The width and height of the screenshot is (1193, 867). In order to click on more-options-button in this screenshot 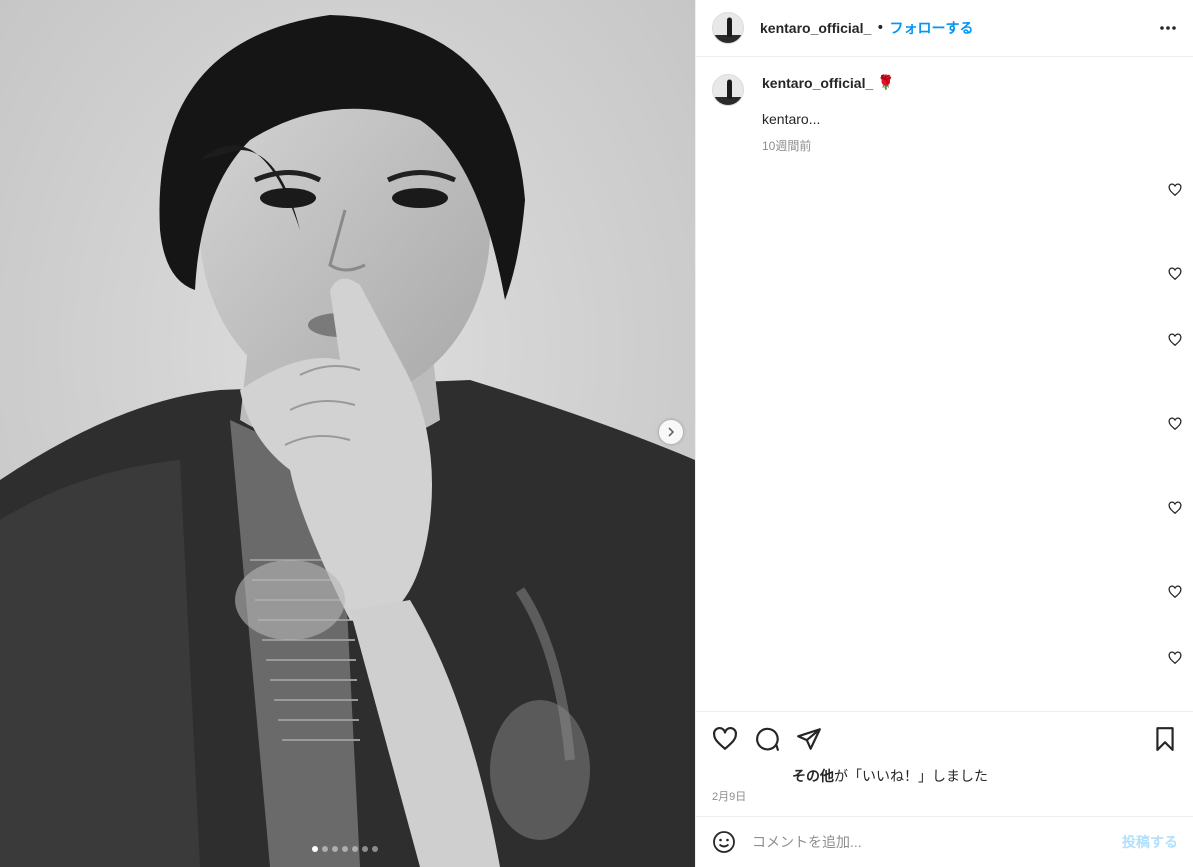, I will do `click(1168, 28)`.